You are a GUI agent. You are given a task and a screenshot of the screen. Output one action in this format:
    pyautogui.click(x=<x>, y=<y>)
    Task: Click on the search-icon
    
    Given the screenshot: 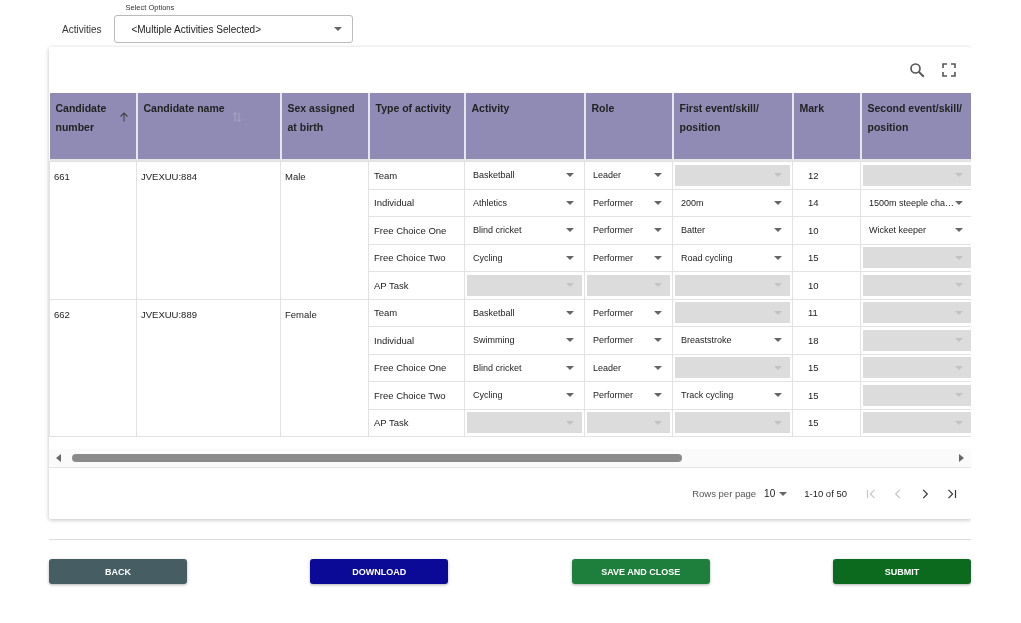 What is the action you would take?
    pyautogui.click(x=917, y=70)
    